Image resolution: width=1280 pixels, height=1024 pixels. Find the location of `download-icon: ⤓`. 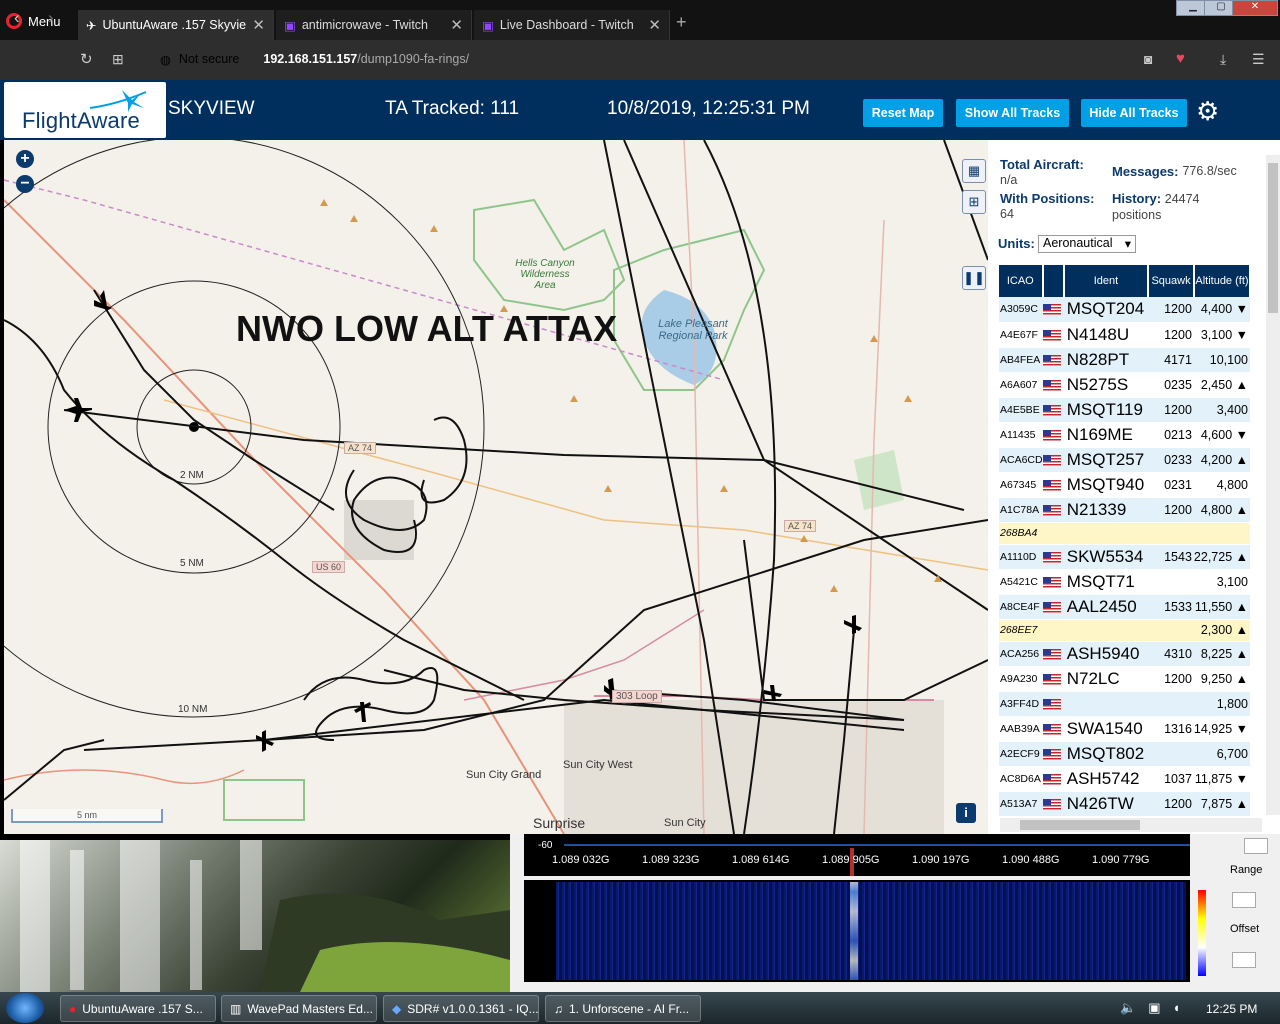

download-icon: ⤓ is located at coordinates (1223, 59).